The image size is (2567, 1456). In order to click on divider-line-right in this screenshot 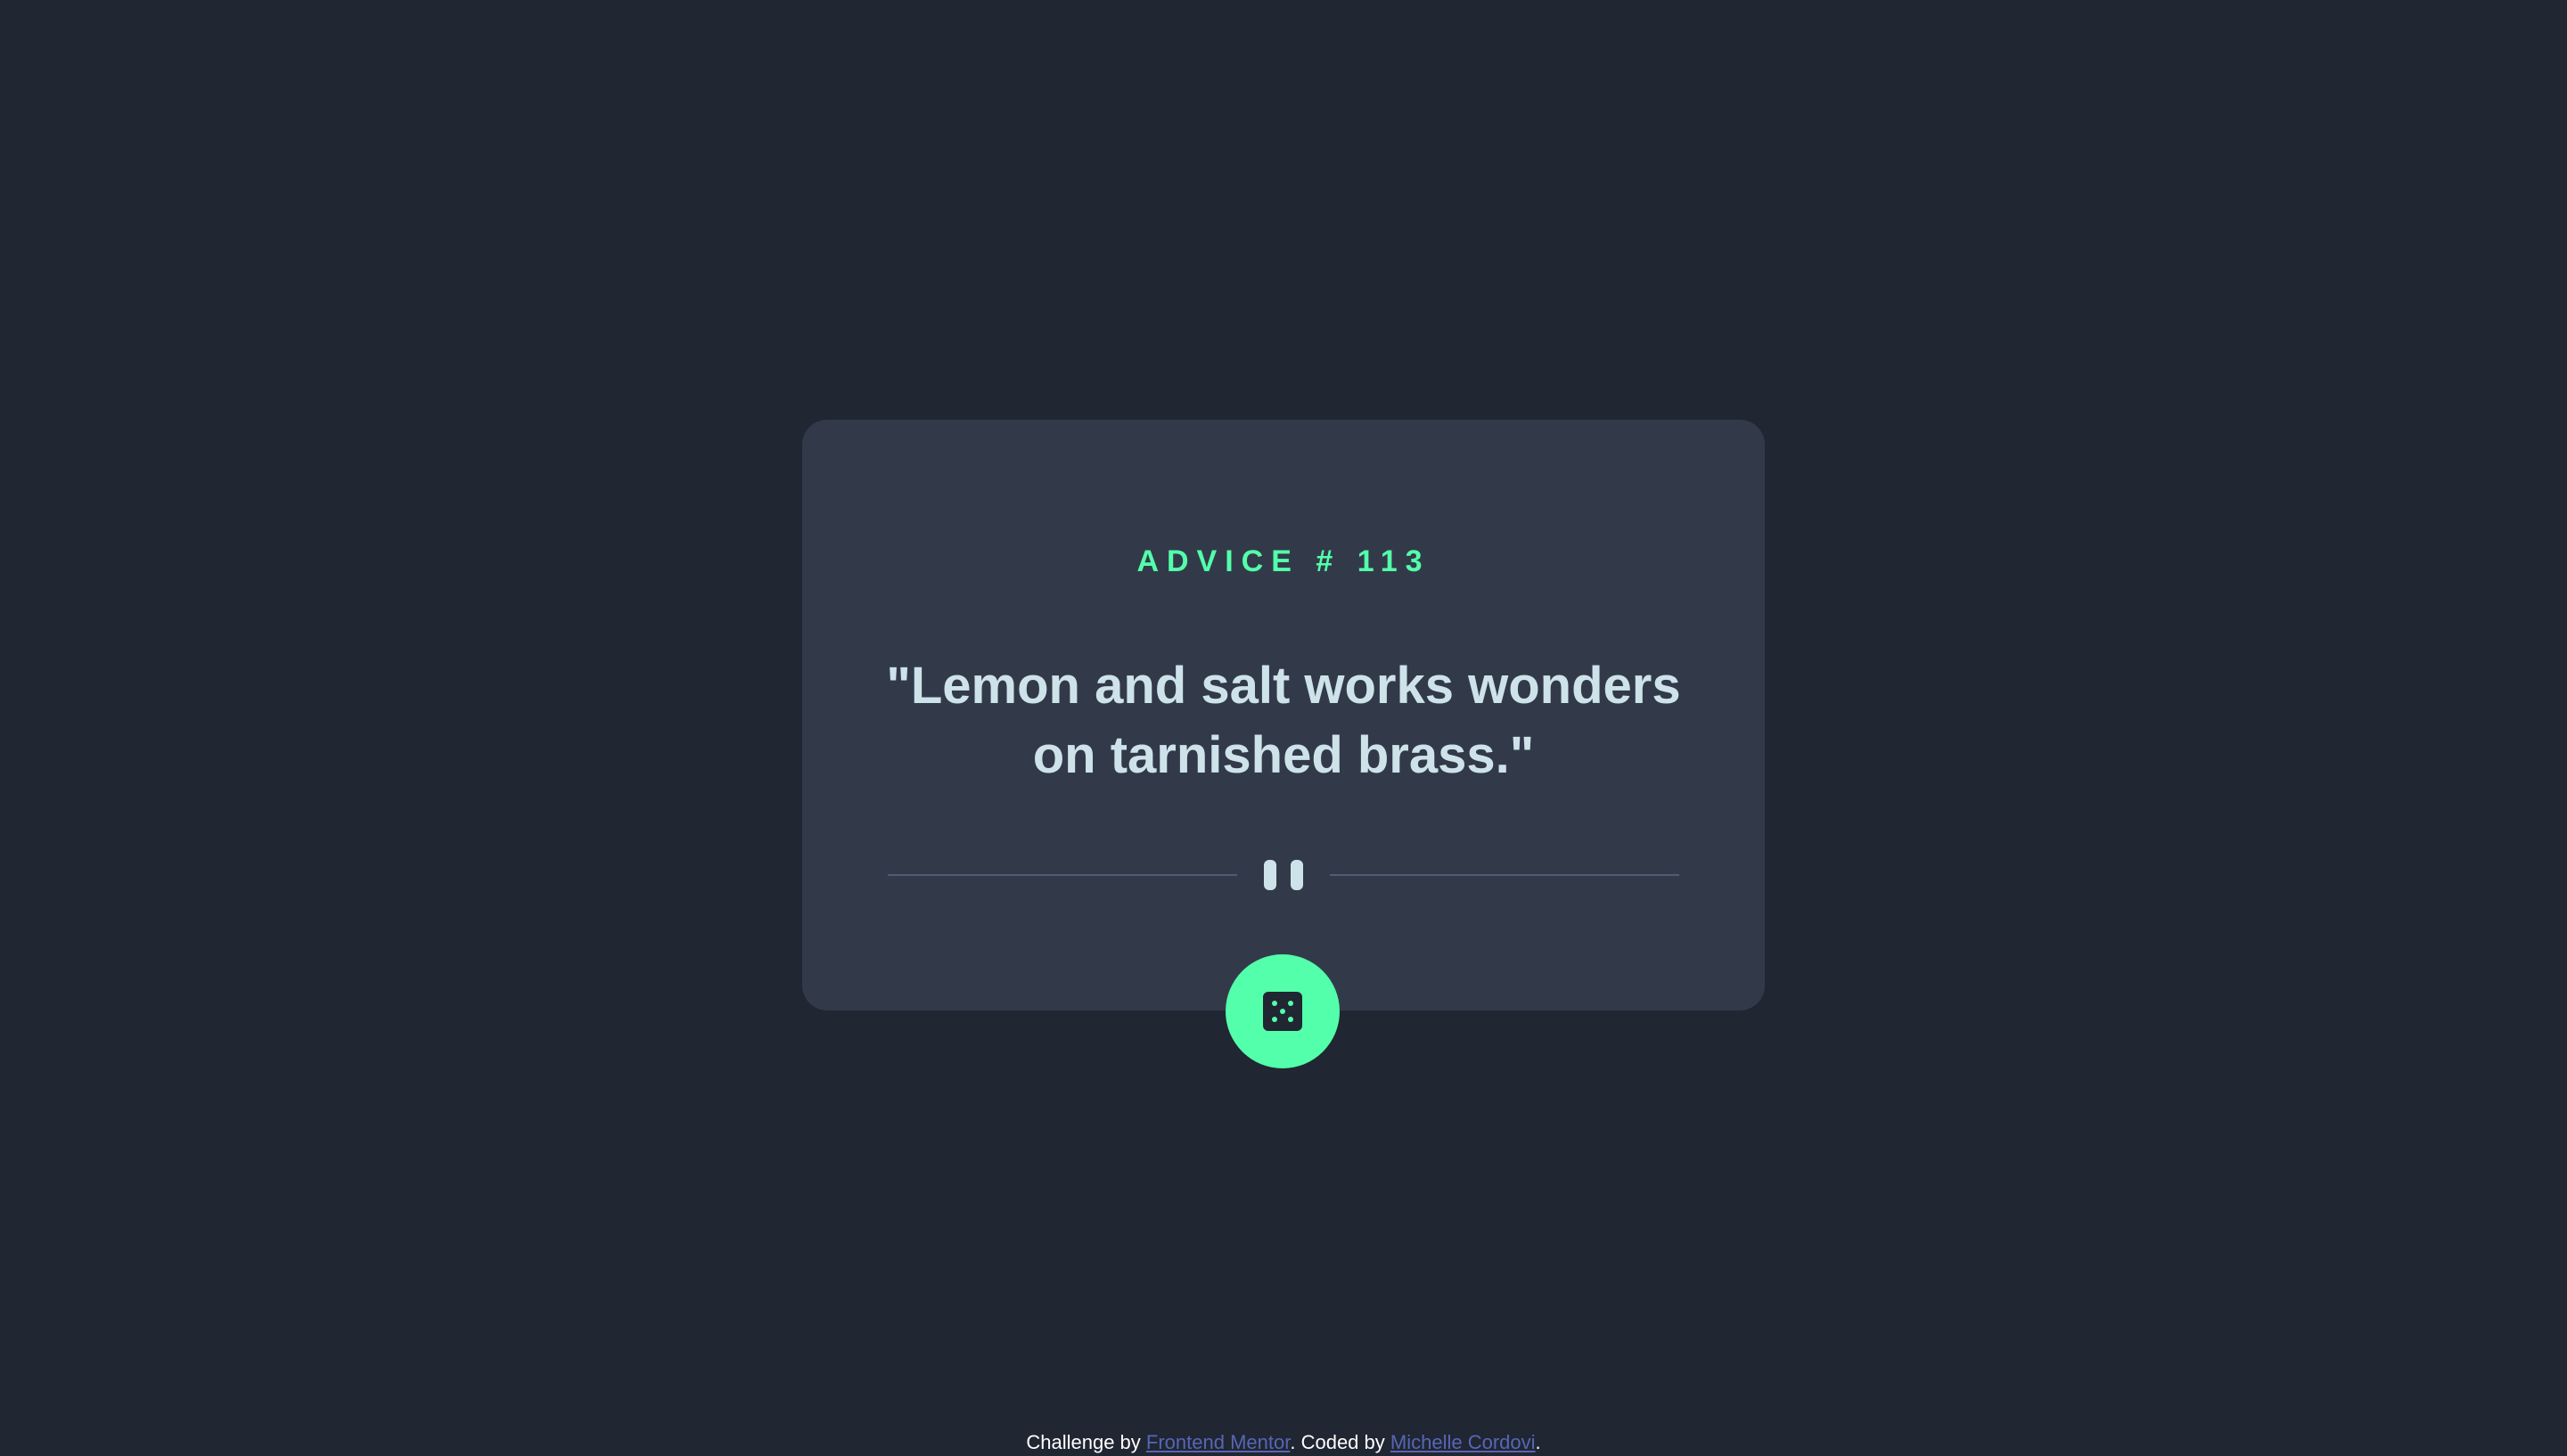, I will do `click(1504, 875)`.